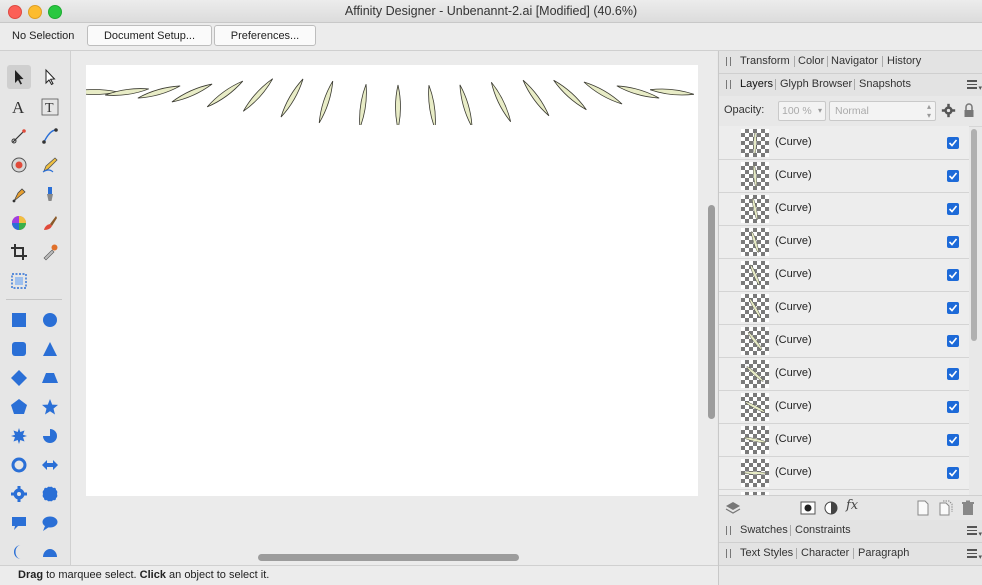  What do you see at coordinates (50, 407) in the screenshot?
I see `star-tool-icon` at bounding box center [50, 407].